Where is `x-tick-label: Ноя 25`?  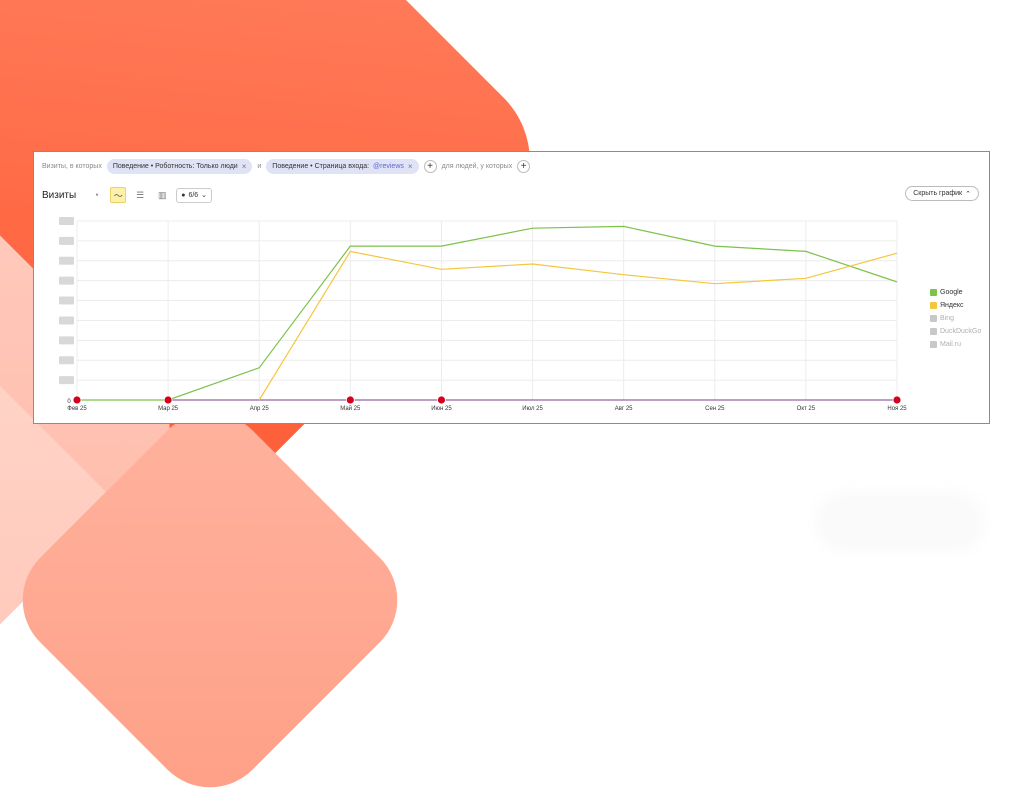
x-tick-label: Ноя 25 is located at coordinates (897, 409).